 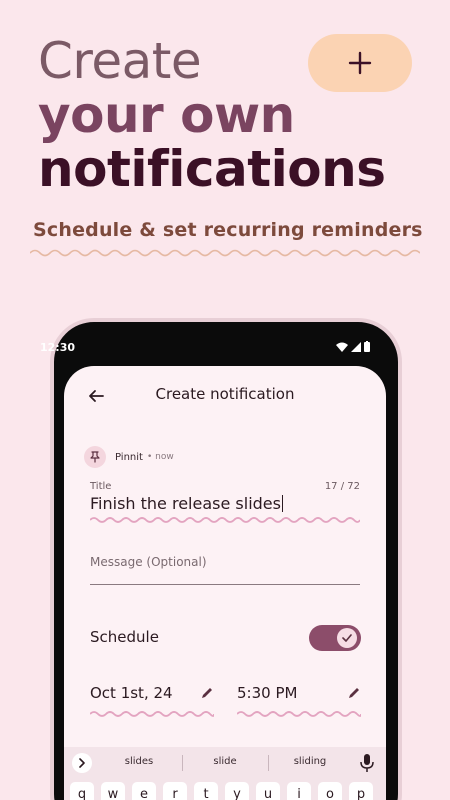 What do you see at coordinates (225, 394) in the screenshot?
I see `screen-title: Create notification` at bounding box center [225, 394].